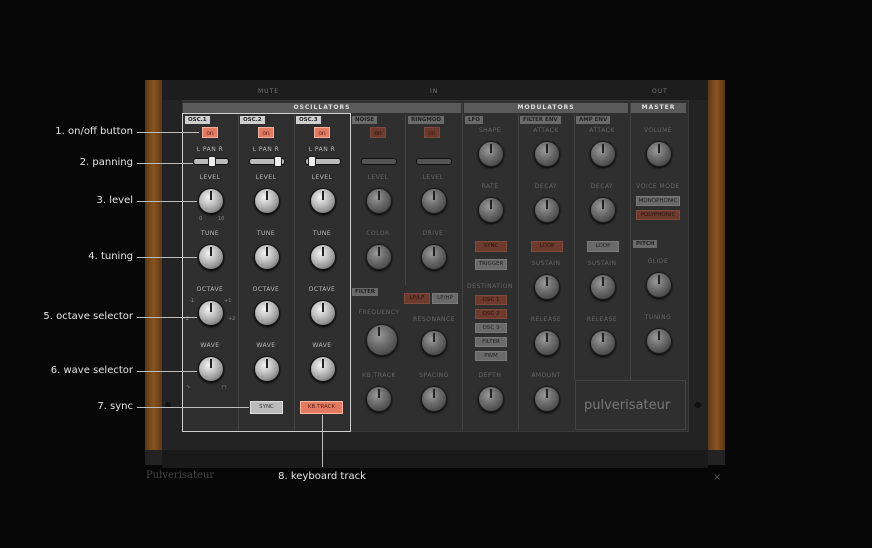  Describe the element at coordinates (540, 120) in the screenshot. I see `filter-env-tag: FILTER ENV` at that location.